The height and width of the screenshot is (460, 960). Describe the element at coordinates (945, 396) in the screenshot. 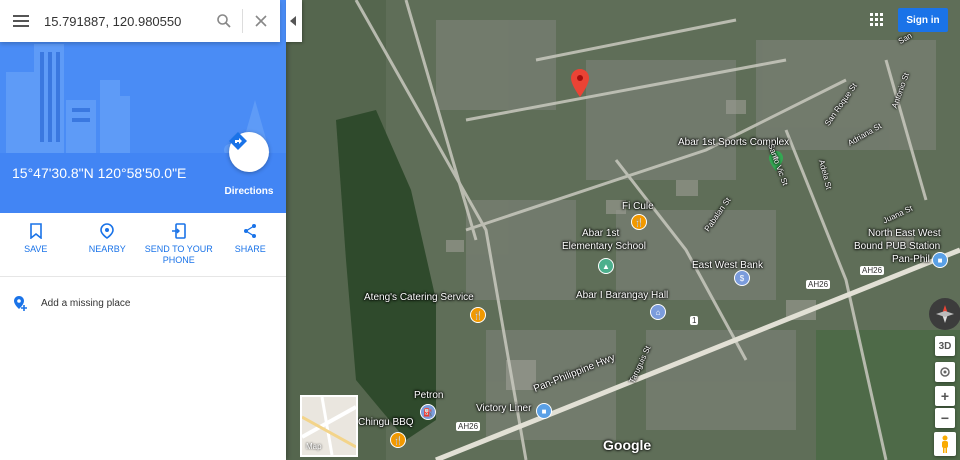

I see `zoom-in-button: +` at that location.